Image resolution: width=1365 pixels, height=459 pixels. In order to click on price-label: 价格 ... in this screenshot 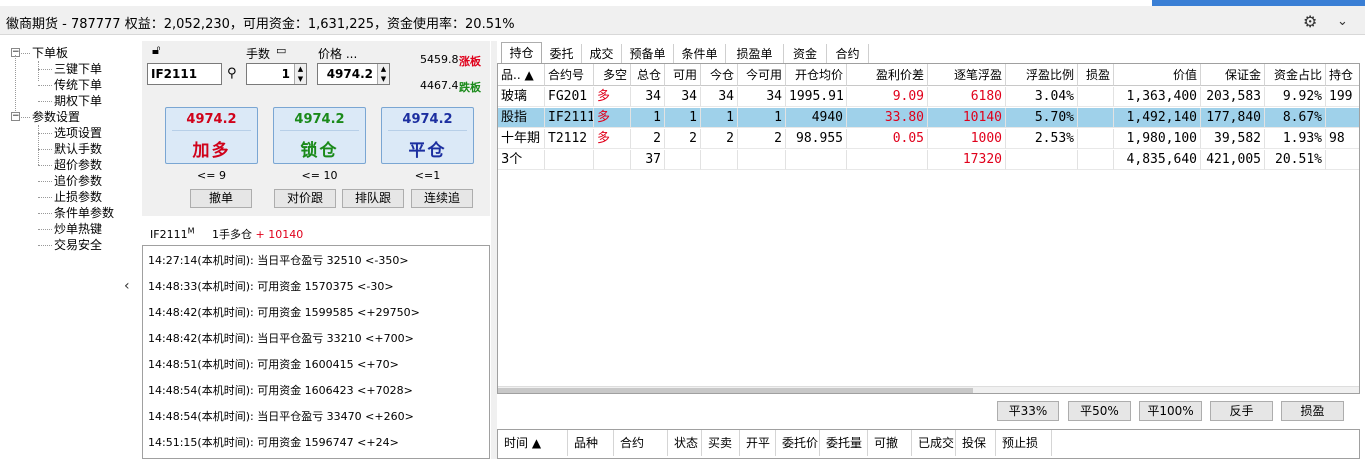, I will do `click(337, 53)`.